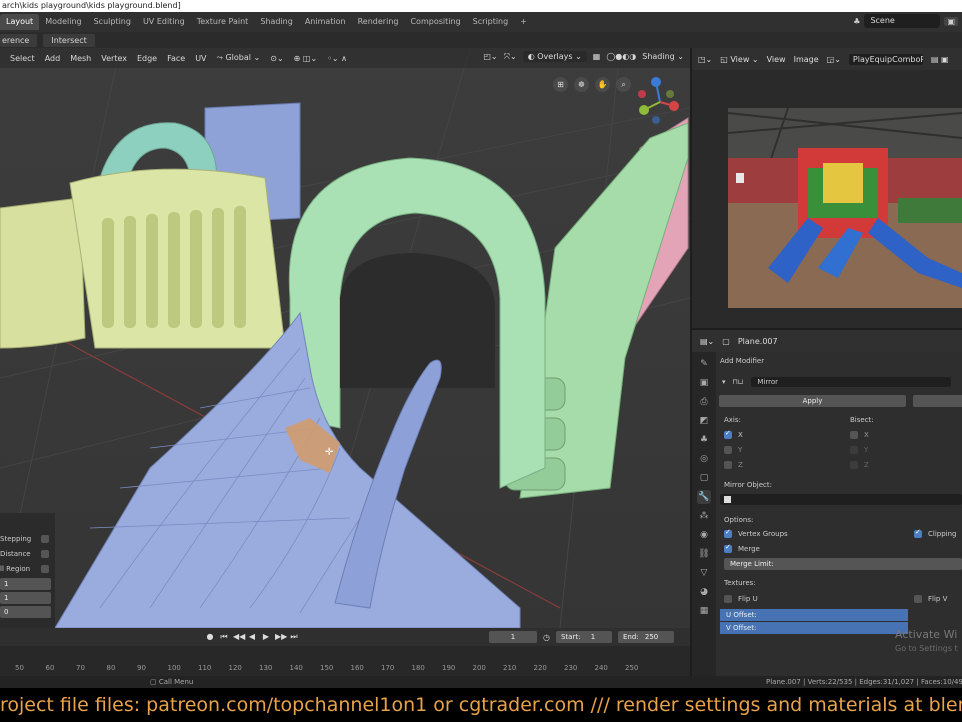 This screenshot has height=722, width=962. Describe the element at coordinates (25, 584) in the screenshot. I see `number-field: 1` at that location.